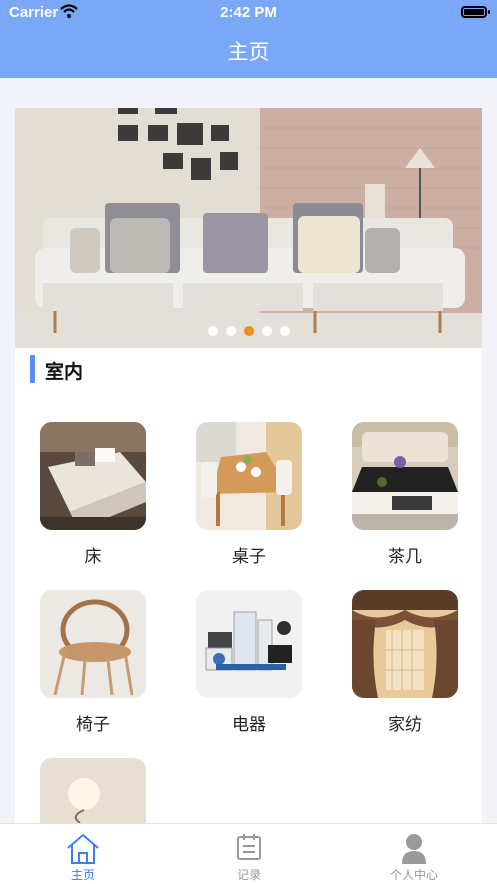  What do you see at coordinates (82, 875) in the screenshot?
I see `tab-label: 主页` at bounding box center [82, 875].